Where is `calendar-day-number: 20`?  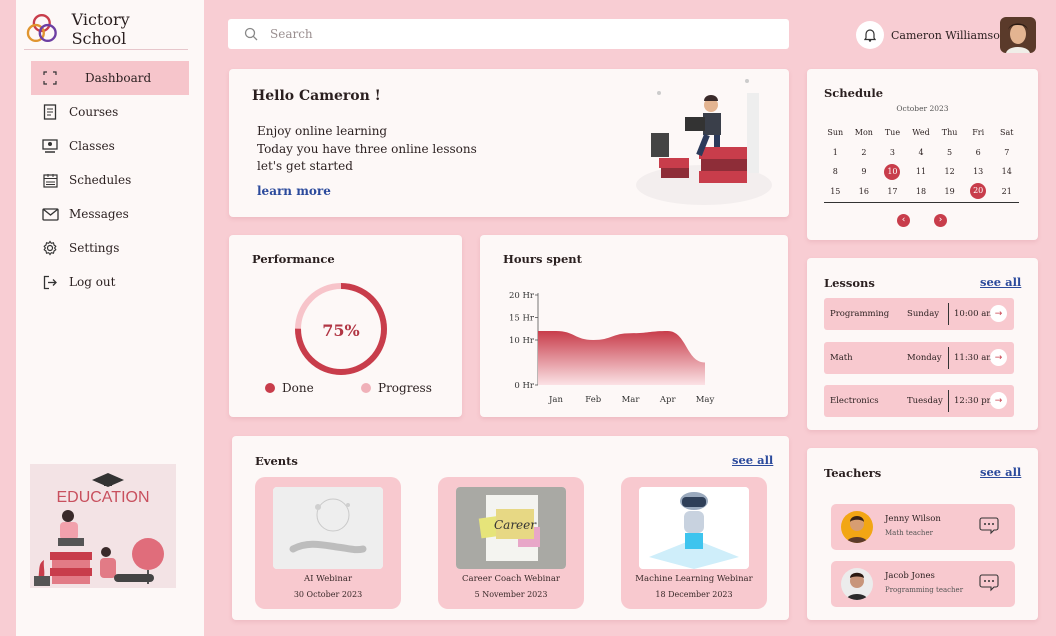
calendar-day-number: 20 is located at coordinates (978, 191).